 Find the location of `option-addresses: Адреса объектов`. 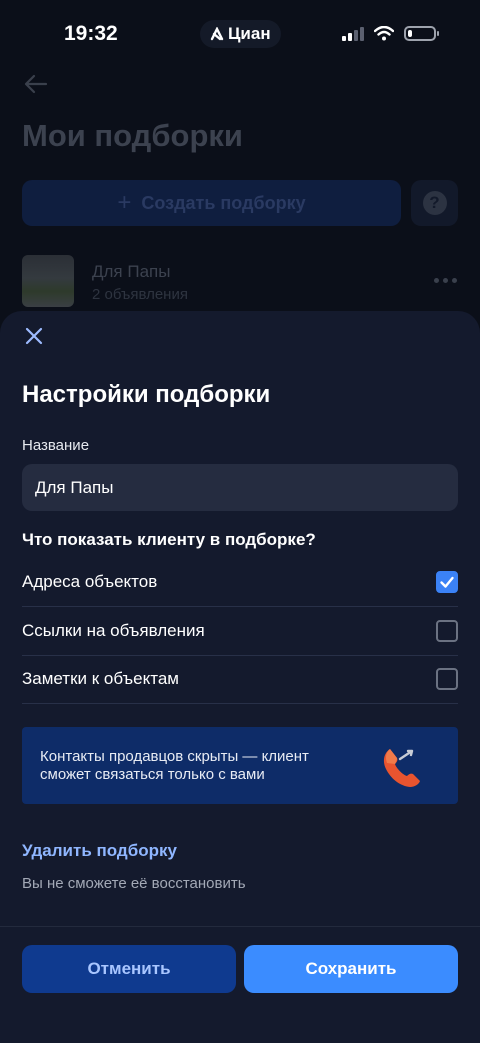

option-addresses: Адреса объектов is located at coordinates (240, 582).